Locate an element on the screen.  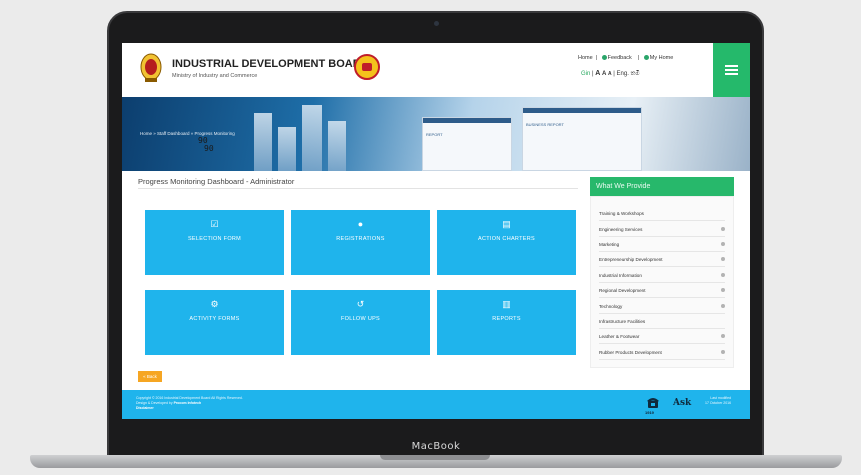
sidebar-item-leather-footwear: Leather & Footwear is located at coordinates (662, 336).